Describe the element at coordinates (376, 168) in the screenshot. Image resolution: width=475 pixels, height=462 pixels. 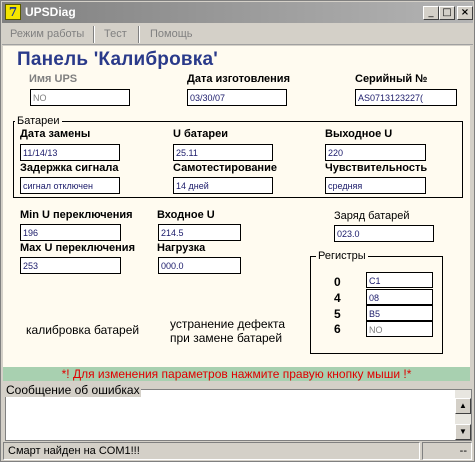
I see `sensitivity-label: Чувствительность` at that location.